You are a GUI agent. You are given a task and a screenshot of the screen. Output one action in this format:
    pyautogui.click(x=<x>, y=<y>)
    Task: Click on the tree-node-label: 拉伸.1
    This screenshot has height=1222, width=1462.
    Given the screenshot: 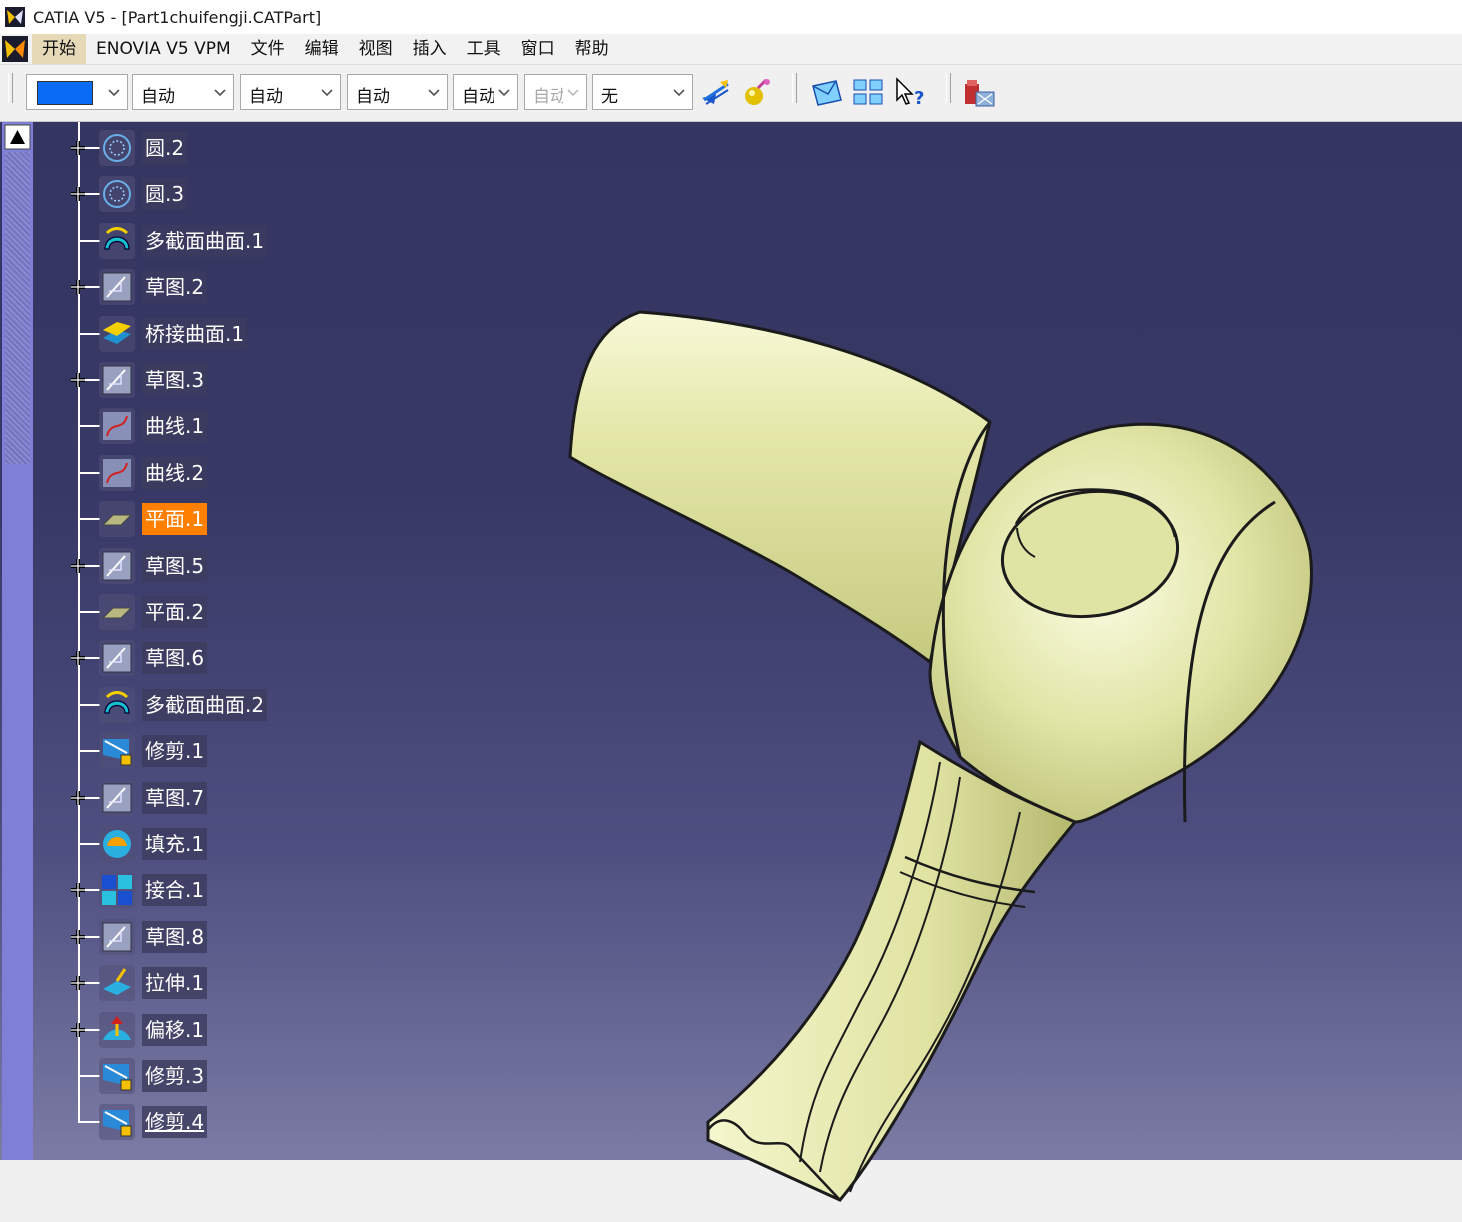 What is the action you would take?
    pyautogui.click(x=175, y=983)
    